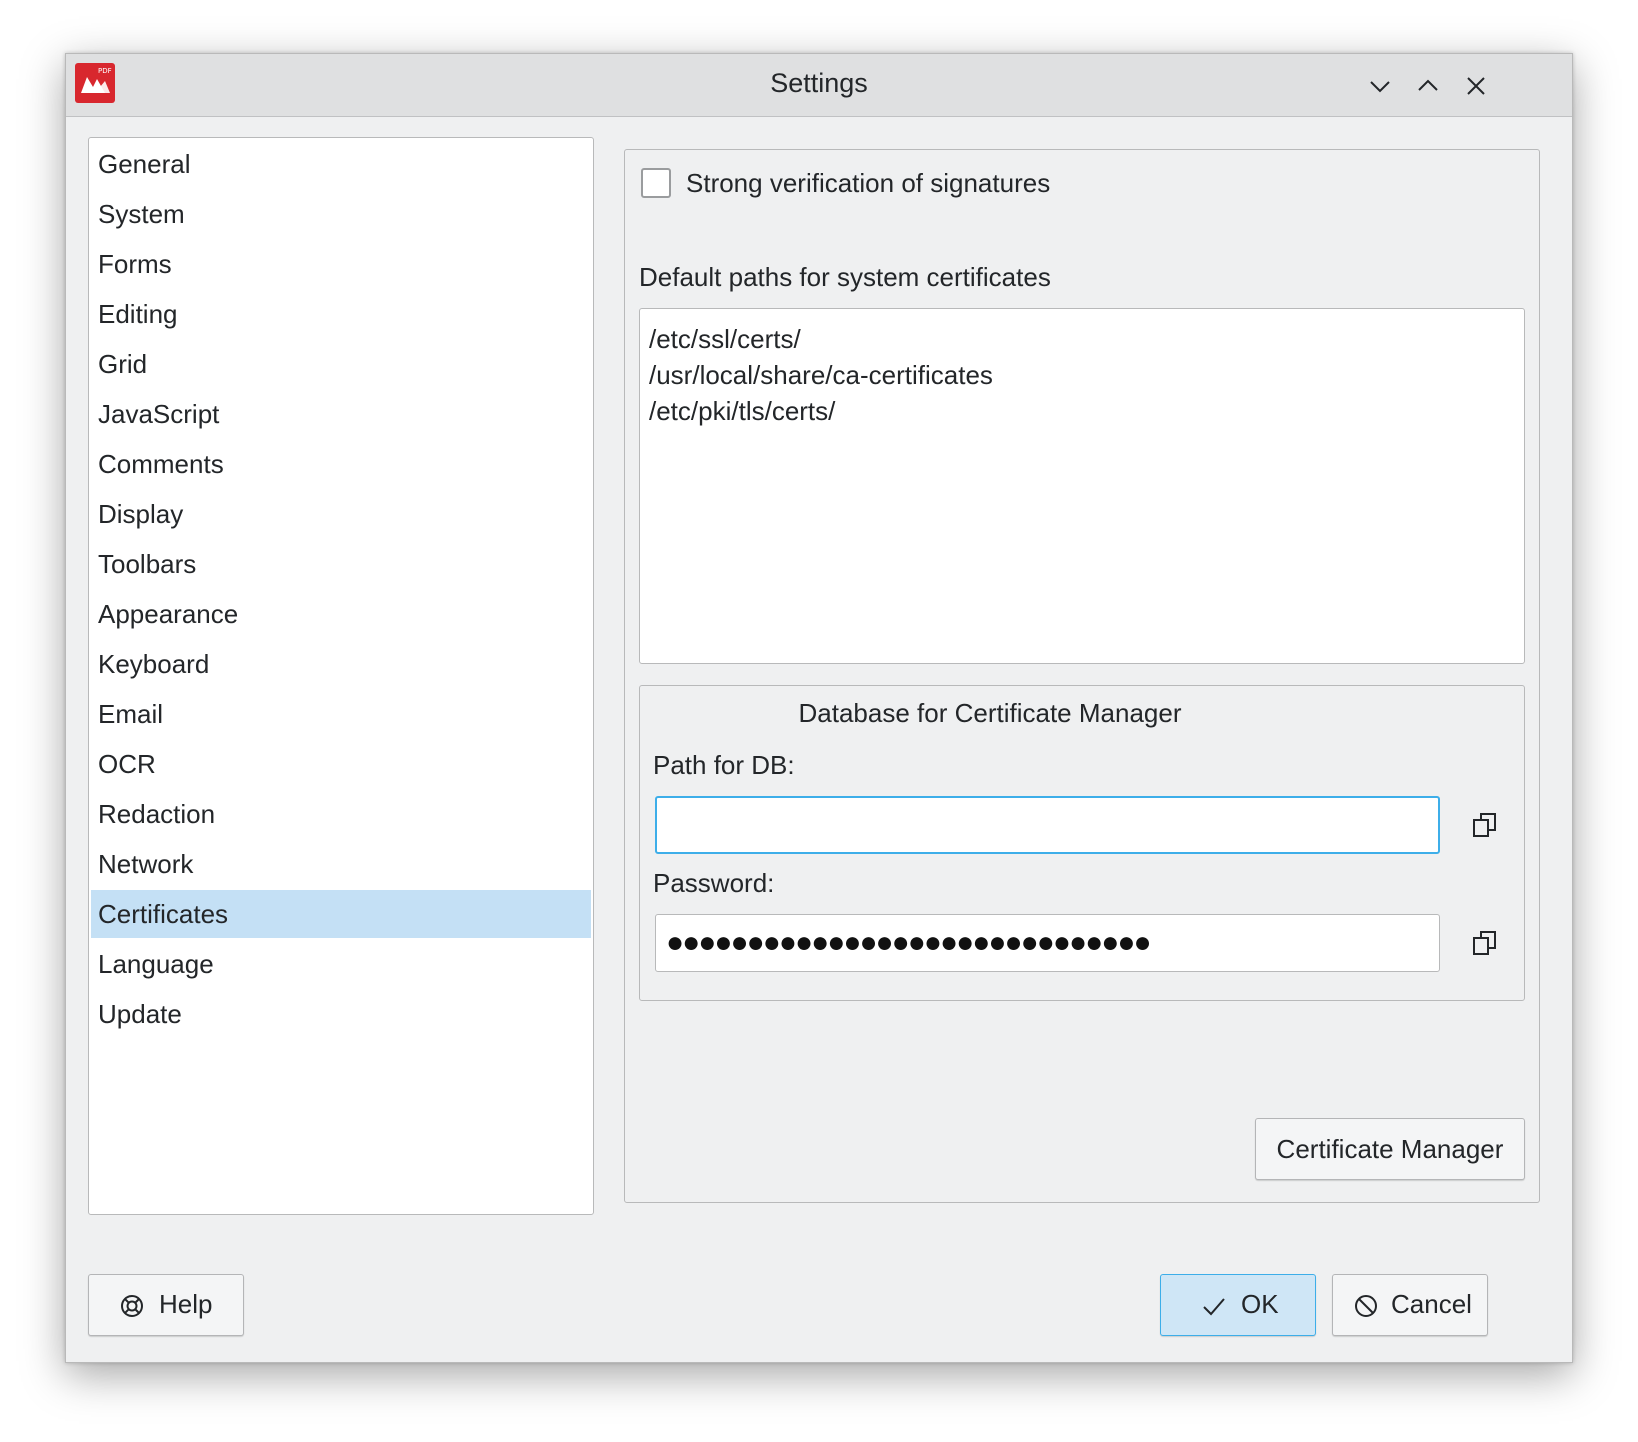 The width and height of the screenshot is (1638, 1442). I want to click on copy-path-button, so click(1488, 826).